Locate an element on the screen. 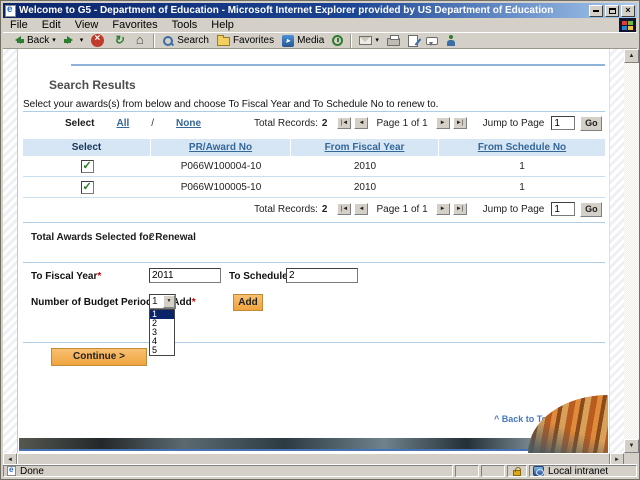  menu-file: File is located at coordinates (19, 25).